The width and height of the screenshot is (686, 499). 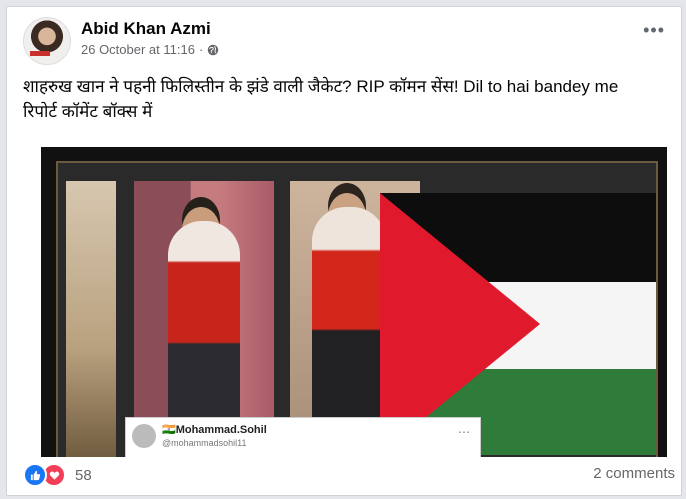 What do you see at coordinates (303, 437) in the screenshot?
I see `embedded-comment-card: 🇮🇳Mohammad.Sohil @mohammadsohil11 ⋯` at bounding box center [303, 437].